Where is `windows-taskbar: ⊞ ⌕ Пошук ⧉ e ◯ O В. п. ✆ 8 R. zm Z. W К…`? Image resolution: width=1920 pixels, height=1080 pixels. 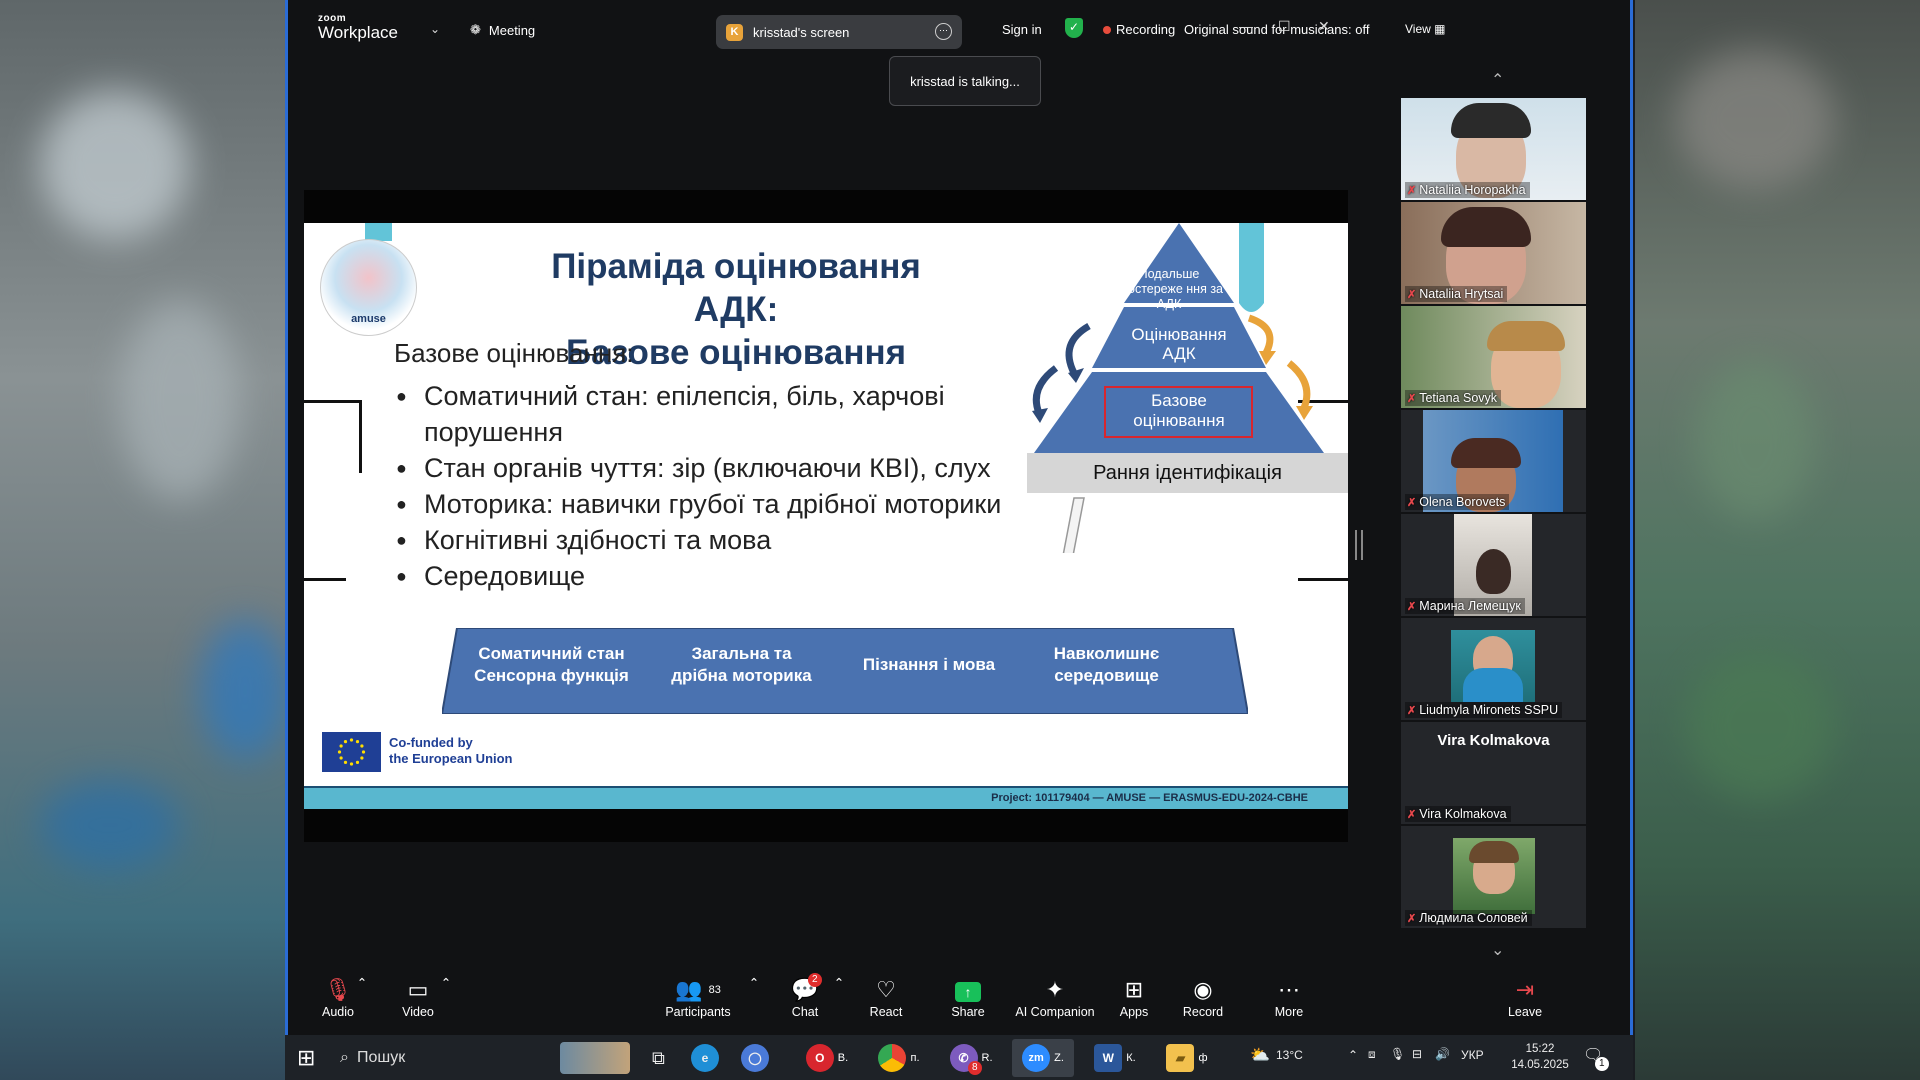
windows-taskbar: ⊞ ⌕ Пошук ⧉ e ◯ O В. п. ✆ 8 R. zm Z. W К… is located at coordinates (959, 1057).